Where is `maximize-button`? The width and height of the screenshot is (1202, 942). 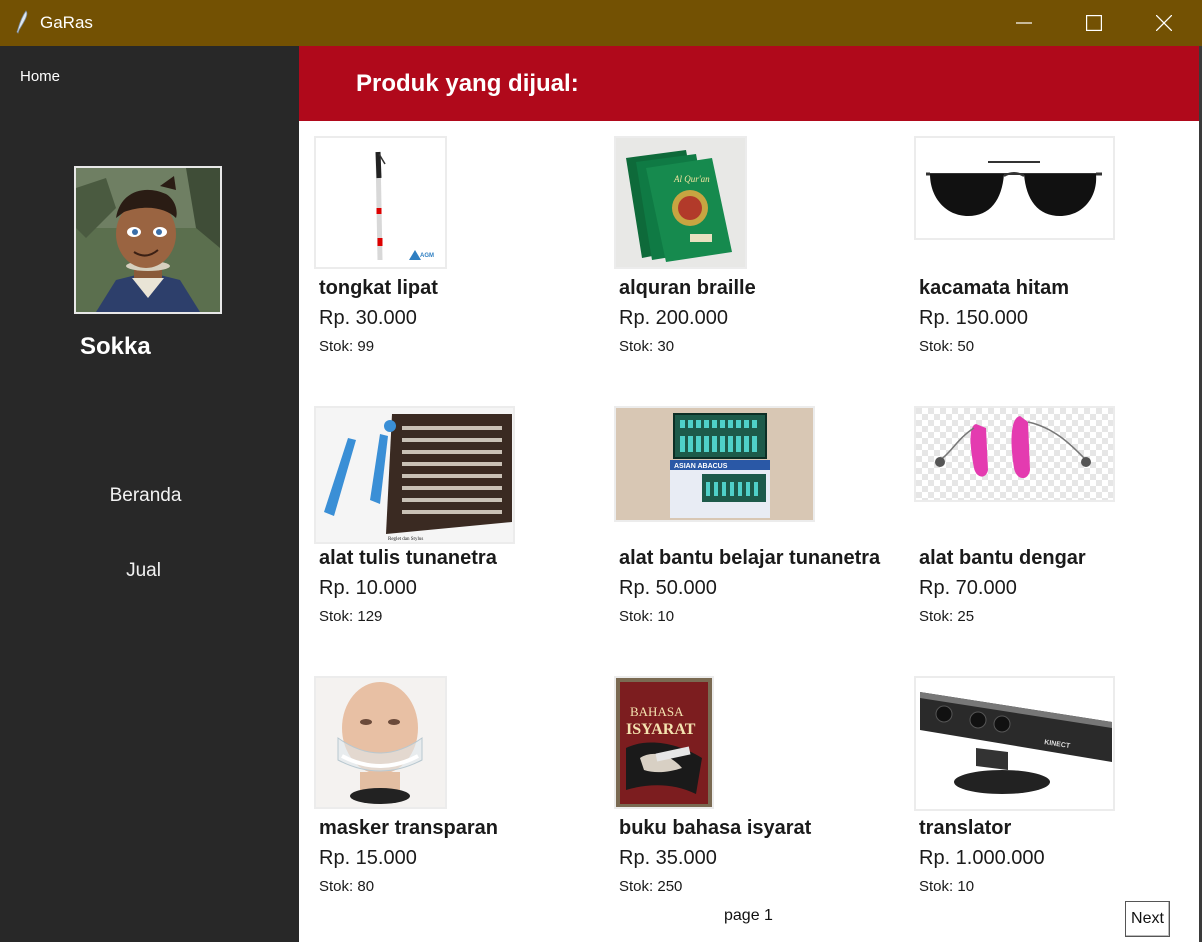 maximize-button is located at coordinates (1094, 23).